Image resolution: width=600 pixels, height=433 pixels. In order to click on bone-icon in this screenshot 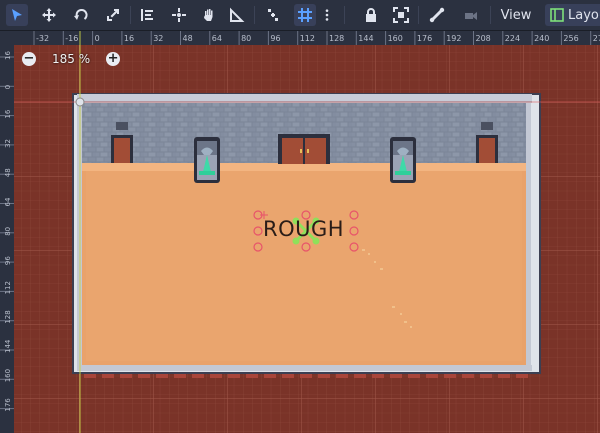, I will do `click(437, 15)`.